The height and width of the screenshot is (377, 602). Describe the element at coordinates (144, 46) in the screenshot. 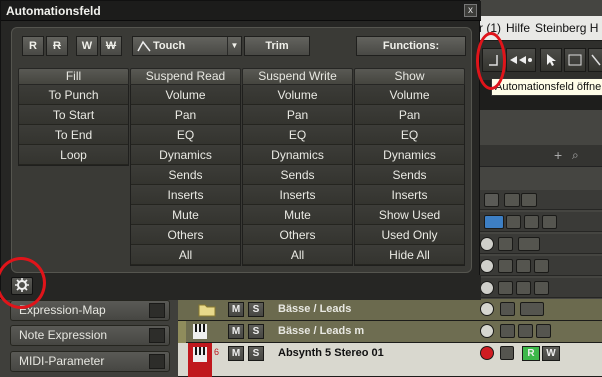

I see `automation-curve-icon` at that location.